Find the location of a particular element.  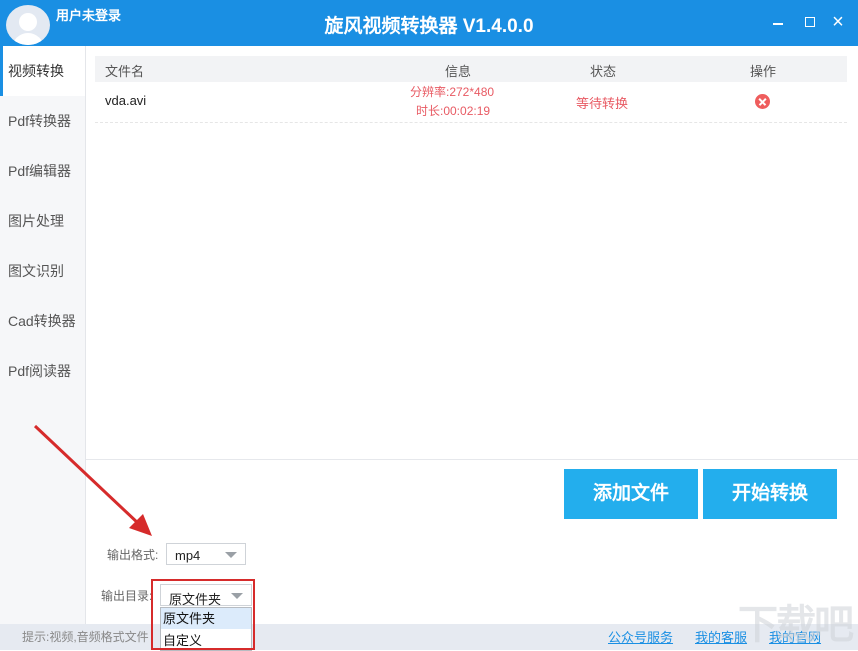

annotation-arrow is located at coordinates (92, 480).